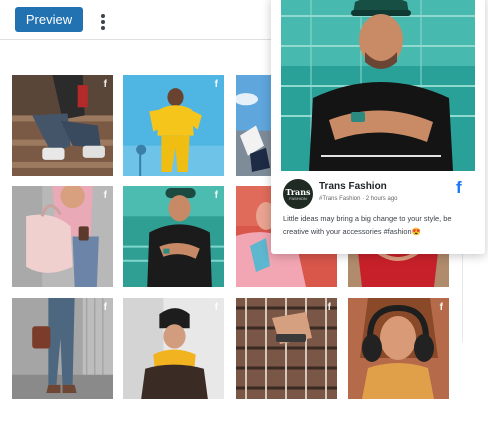  I want to click on avatar-logo-subtext: FASHION, so click(298, 198).